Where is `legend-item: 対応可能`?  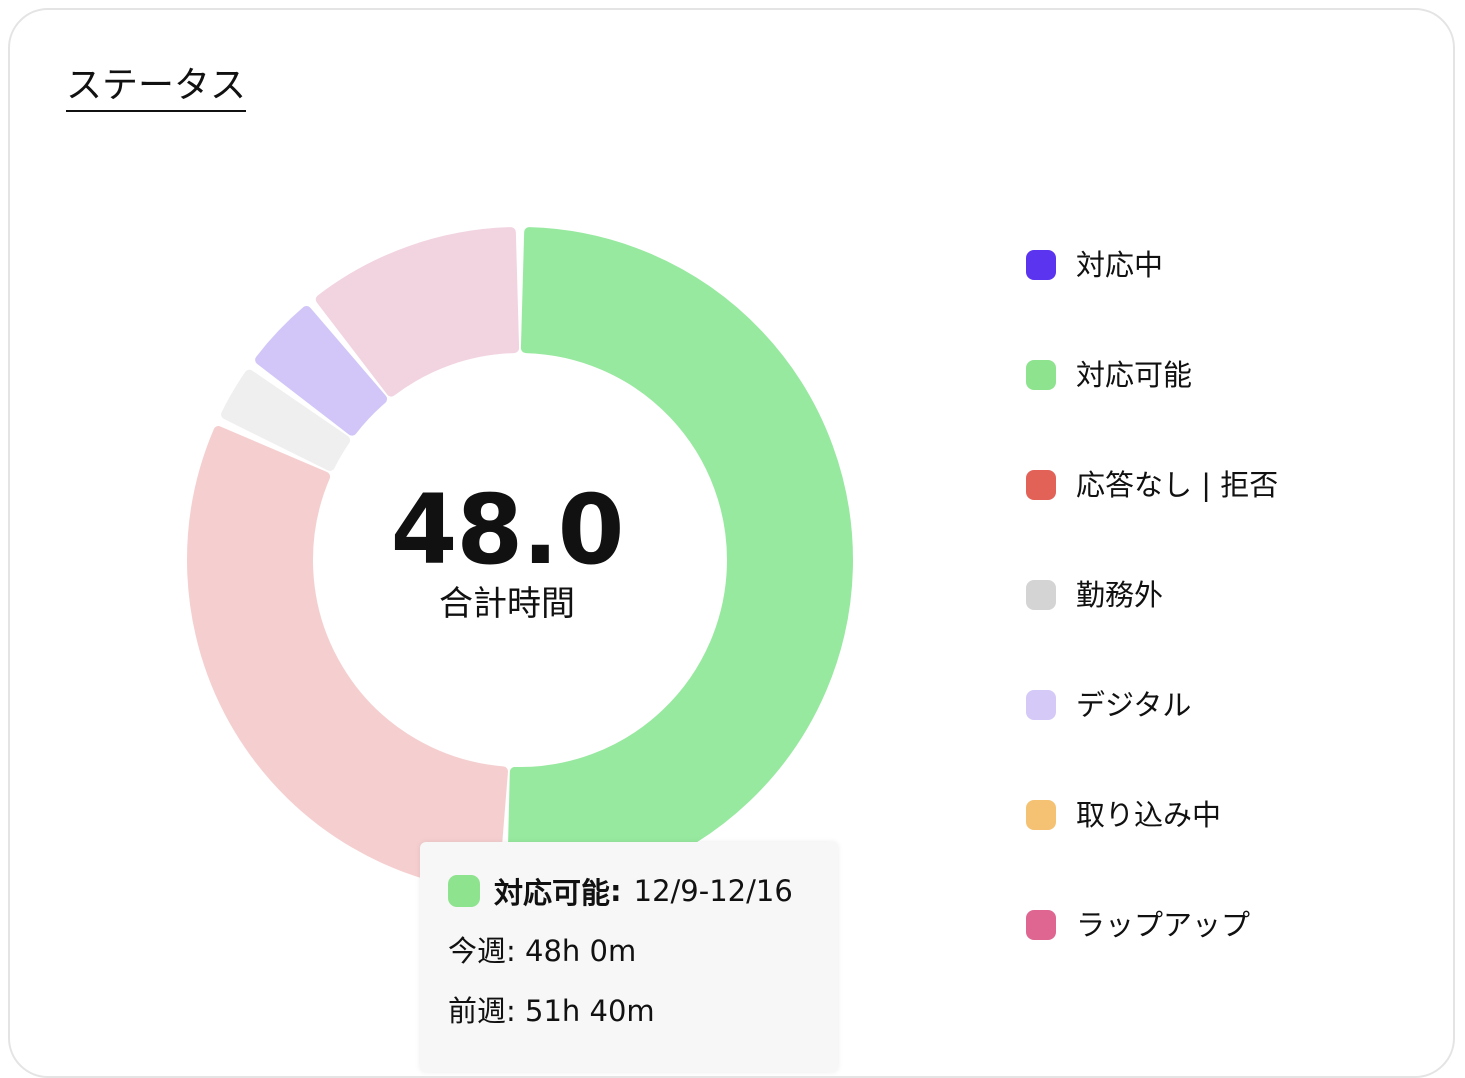 legend-item: 対応可能 is located at coordinates (1152, 375).